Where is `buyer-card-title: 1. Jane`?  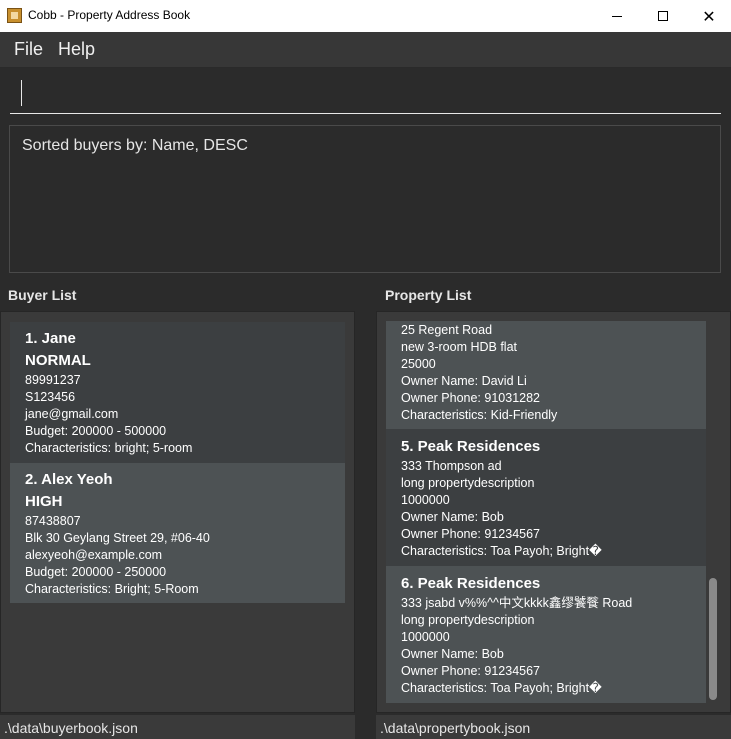
buyer-card-title: 1. Jane is located at coordinates (50, 338).